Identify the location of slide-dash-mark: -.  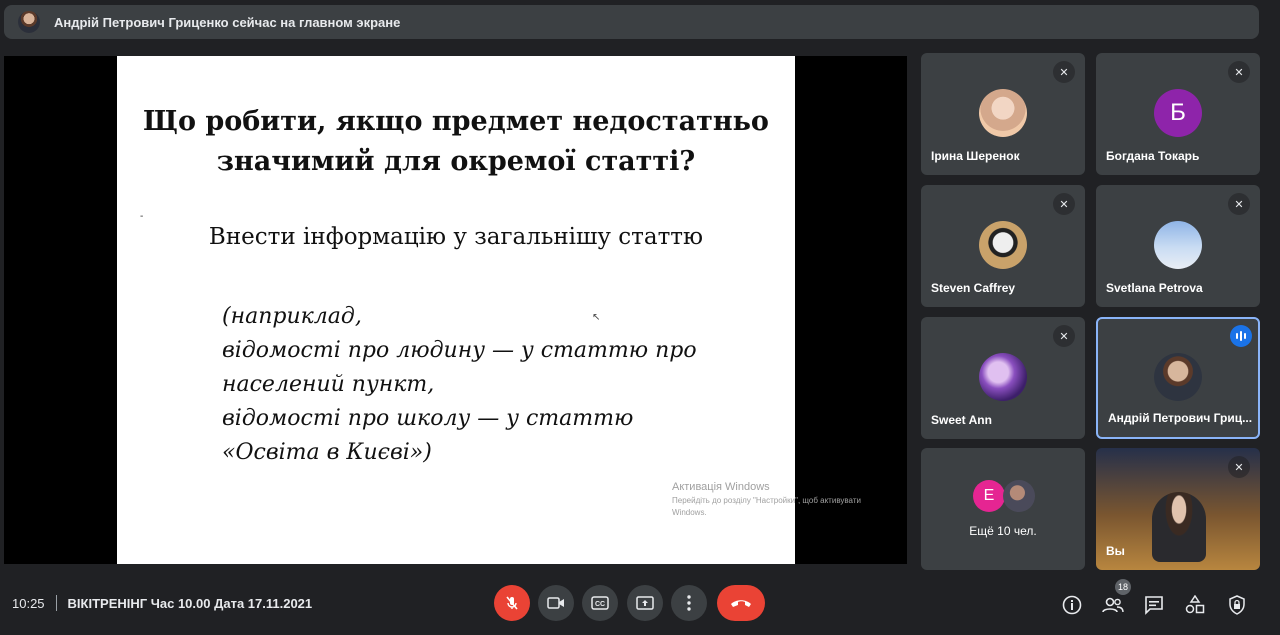
(142, 216).